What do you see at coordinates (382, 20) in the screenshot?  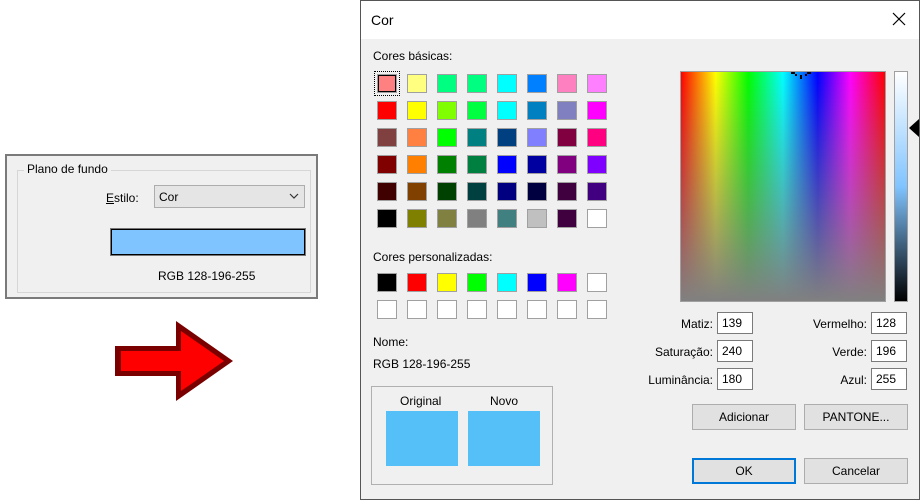 I see `dialog-title: Cor` at bounding box center [382, 20].